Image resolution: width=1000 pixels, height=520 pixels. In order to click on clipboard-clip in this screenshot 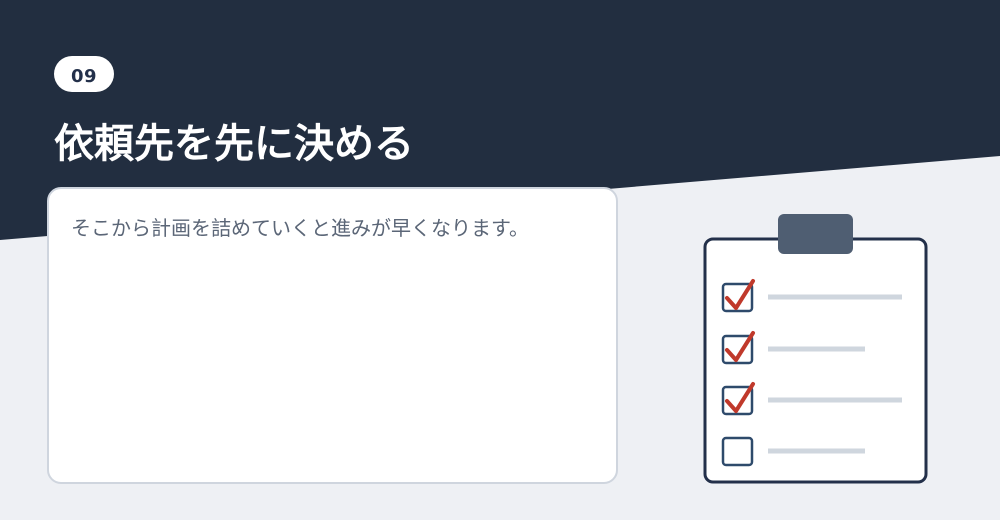, I will do `click(815, 234)`.